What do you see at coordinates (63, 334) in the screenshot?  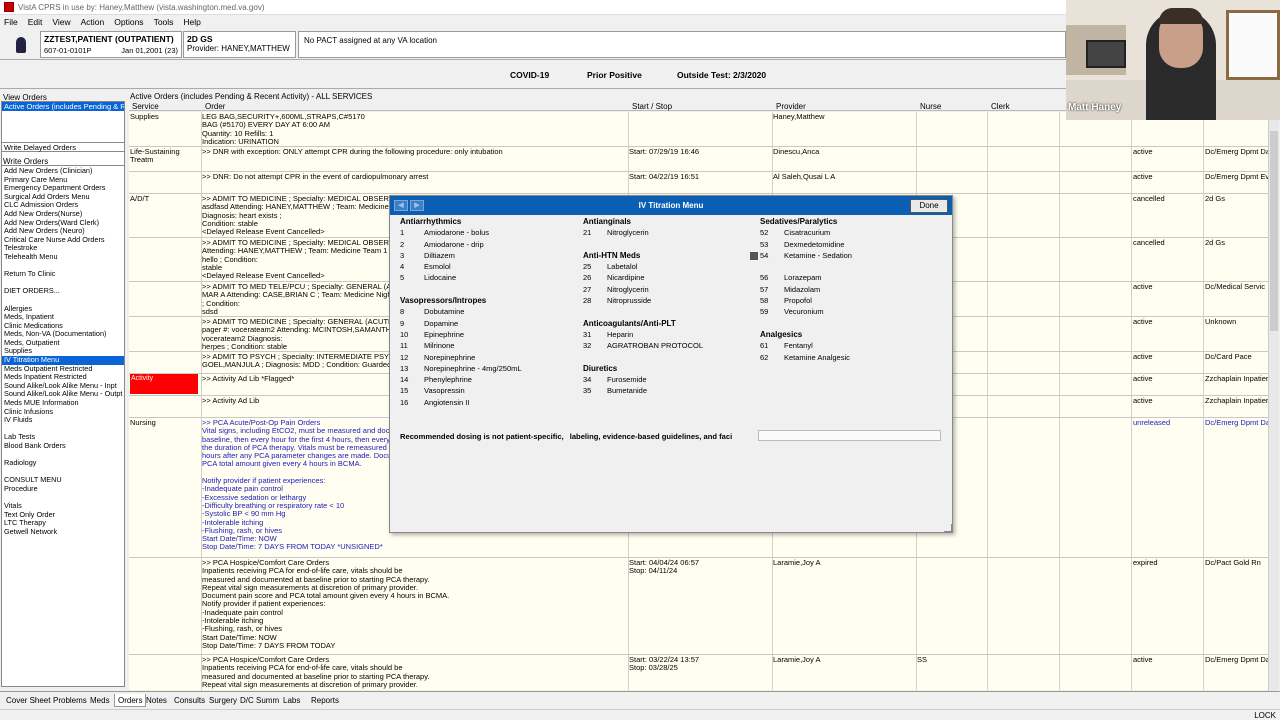 I see `write-order-item: Meds, Non-VA (Documentation)` at bounding box center [63, 334].